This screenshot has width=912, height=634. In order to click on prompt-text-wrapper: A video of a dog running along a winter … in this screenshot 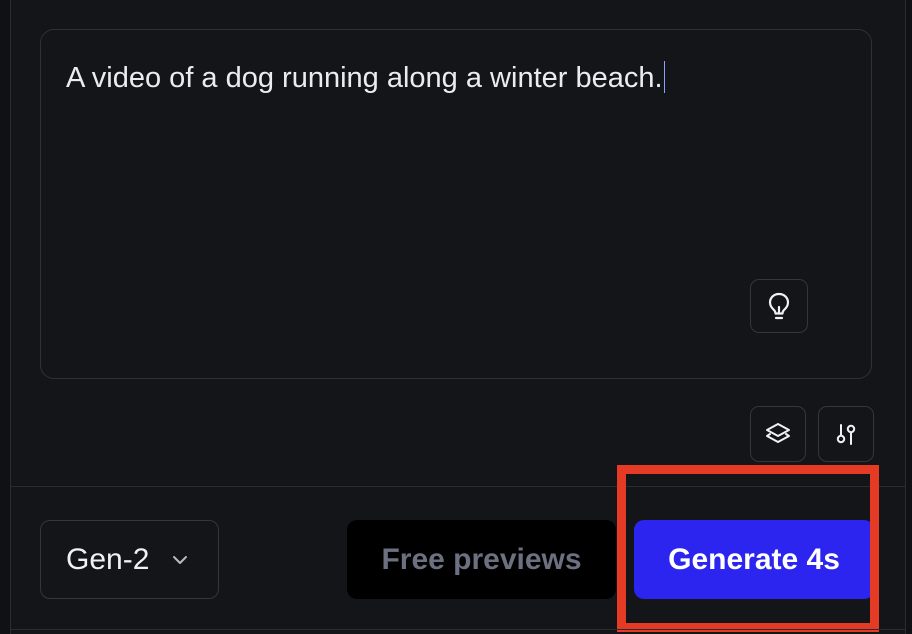, I will do `click(366, 78)`.